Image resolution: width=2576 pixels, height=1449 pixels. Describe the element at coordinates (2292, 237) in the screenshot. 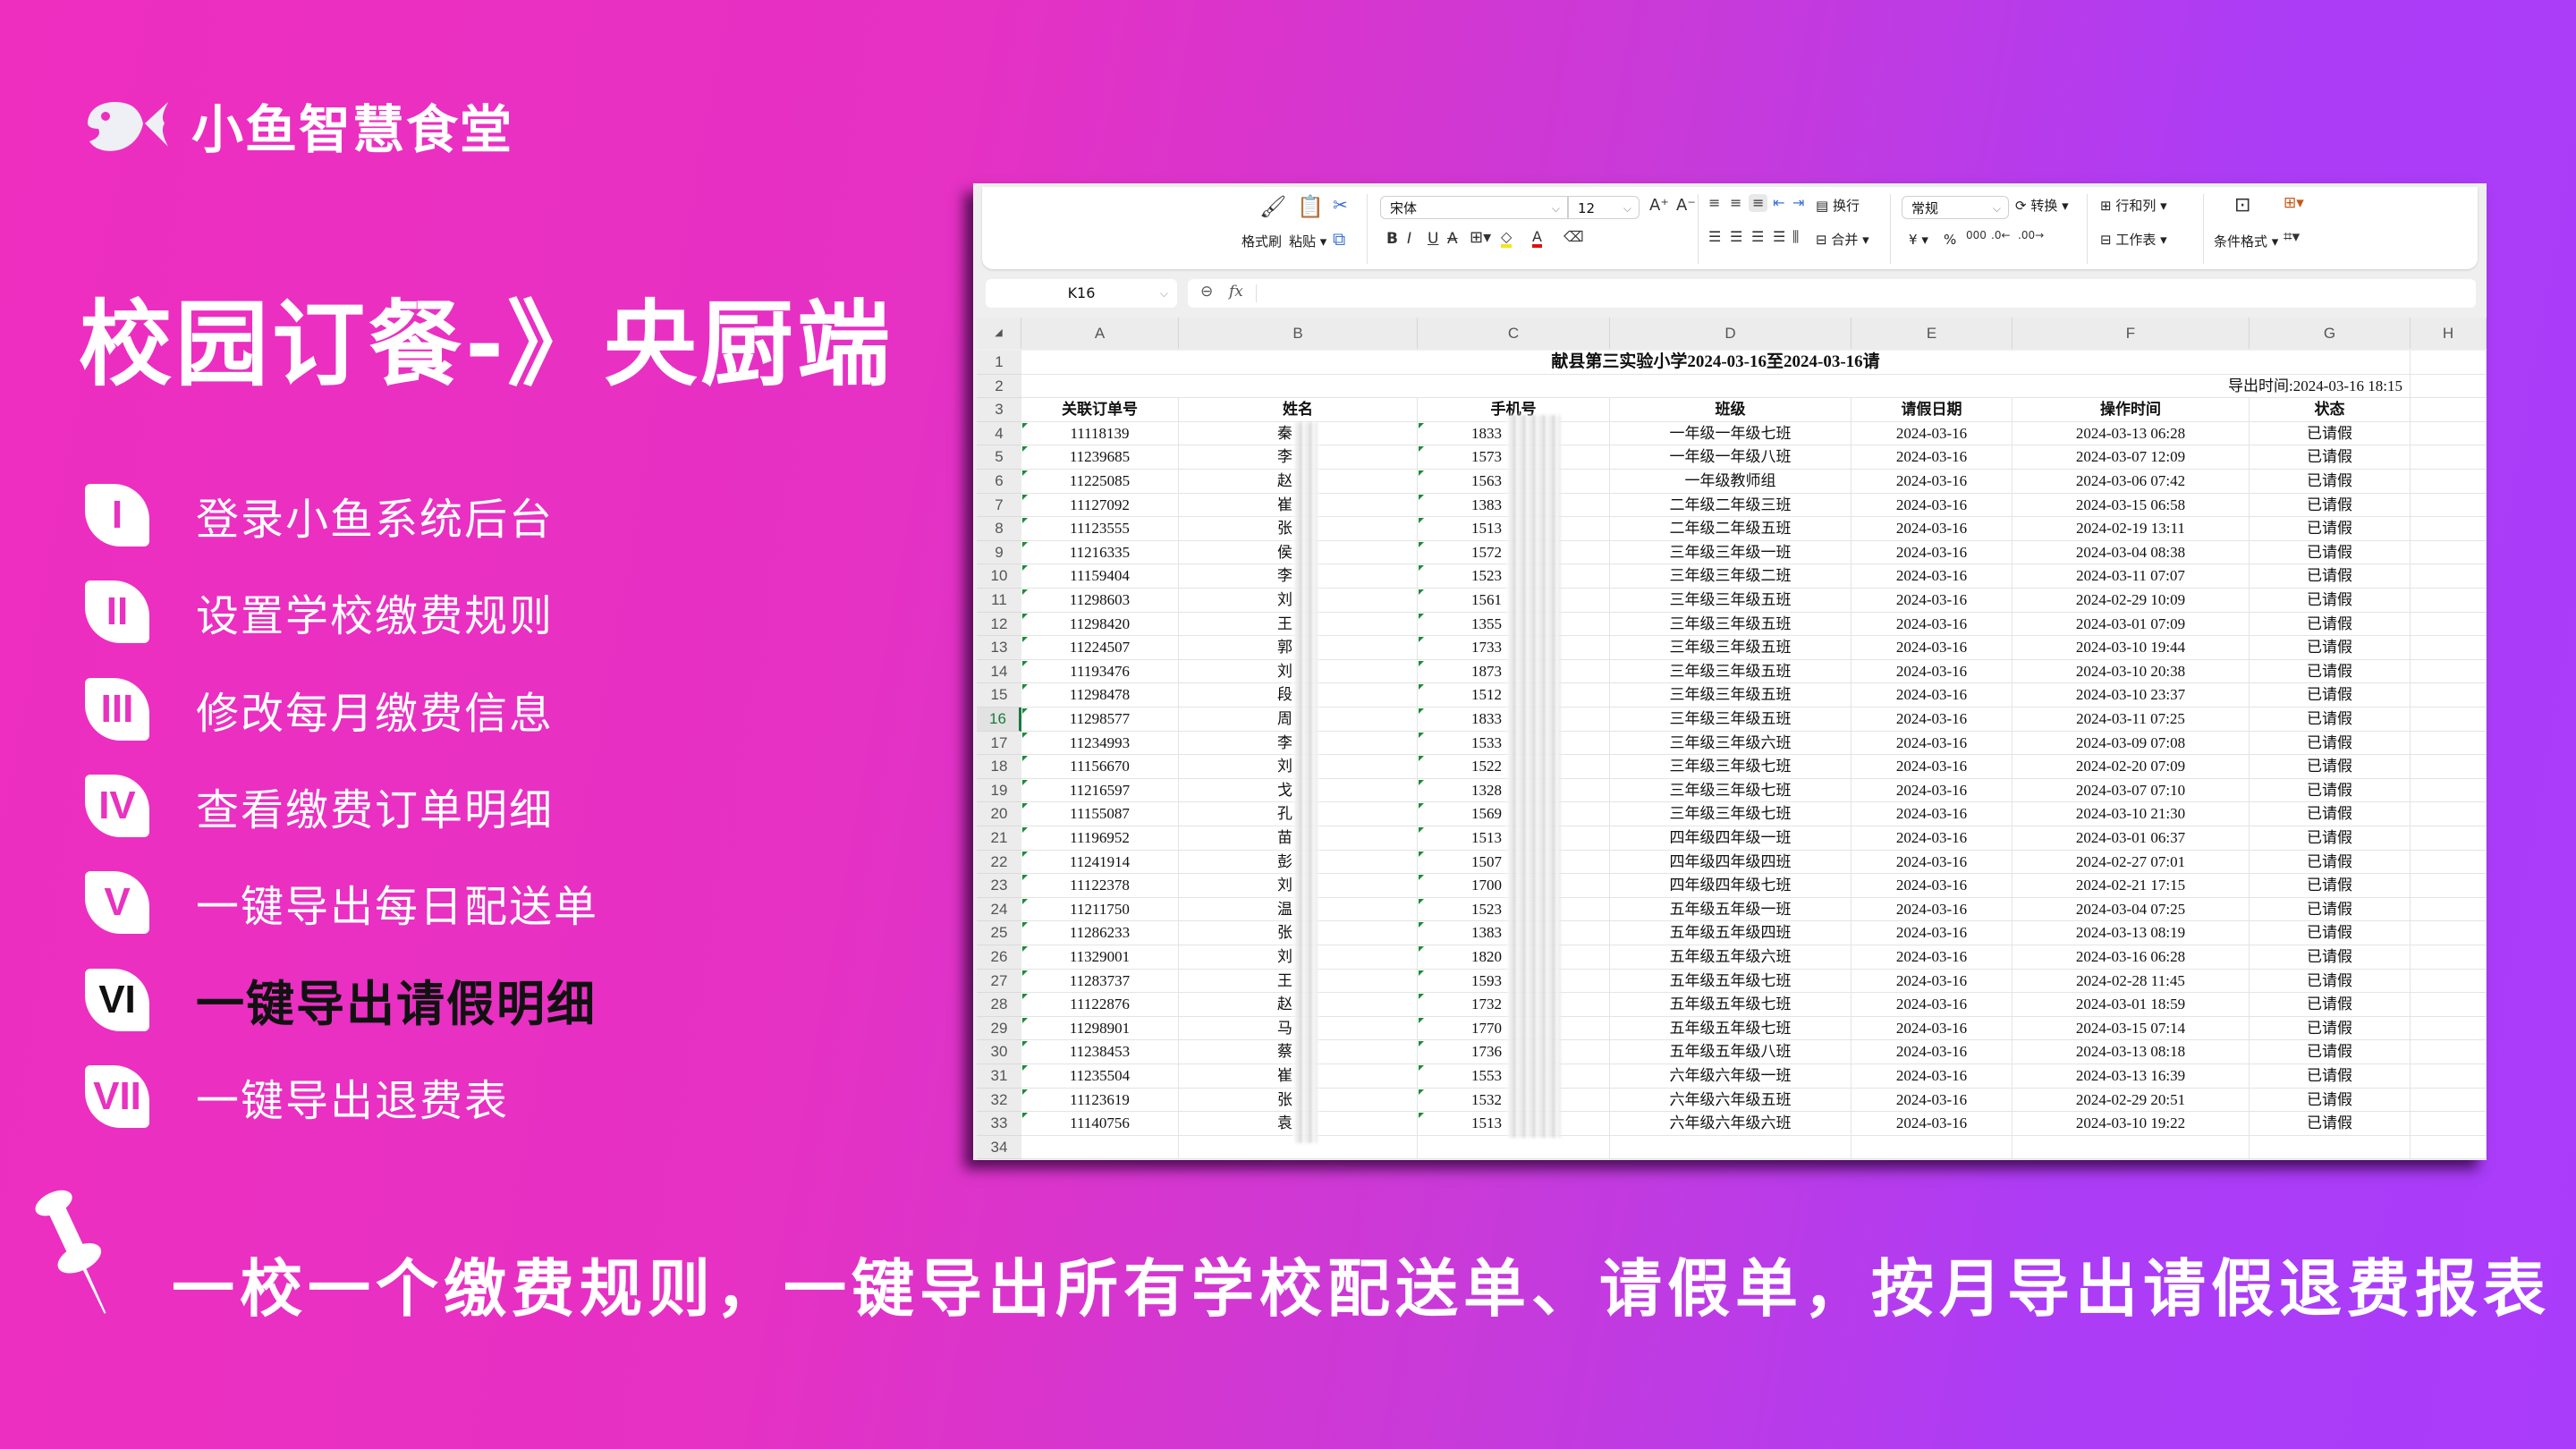

I see `freeze-panes-icon: ⌗▾` at that location.